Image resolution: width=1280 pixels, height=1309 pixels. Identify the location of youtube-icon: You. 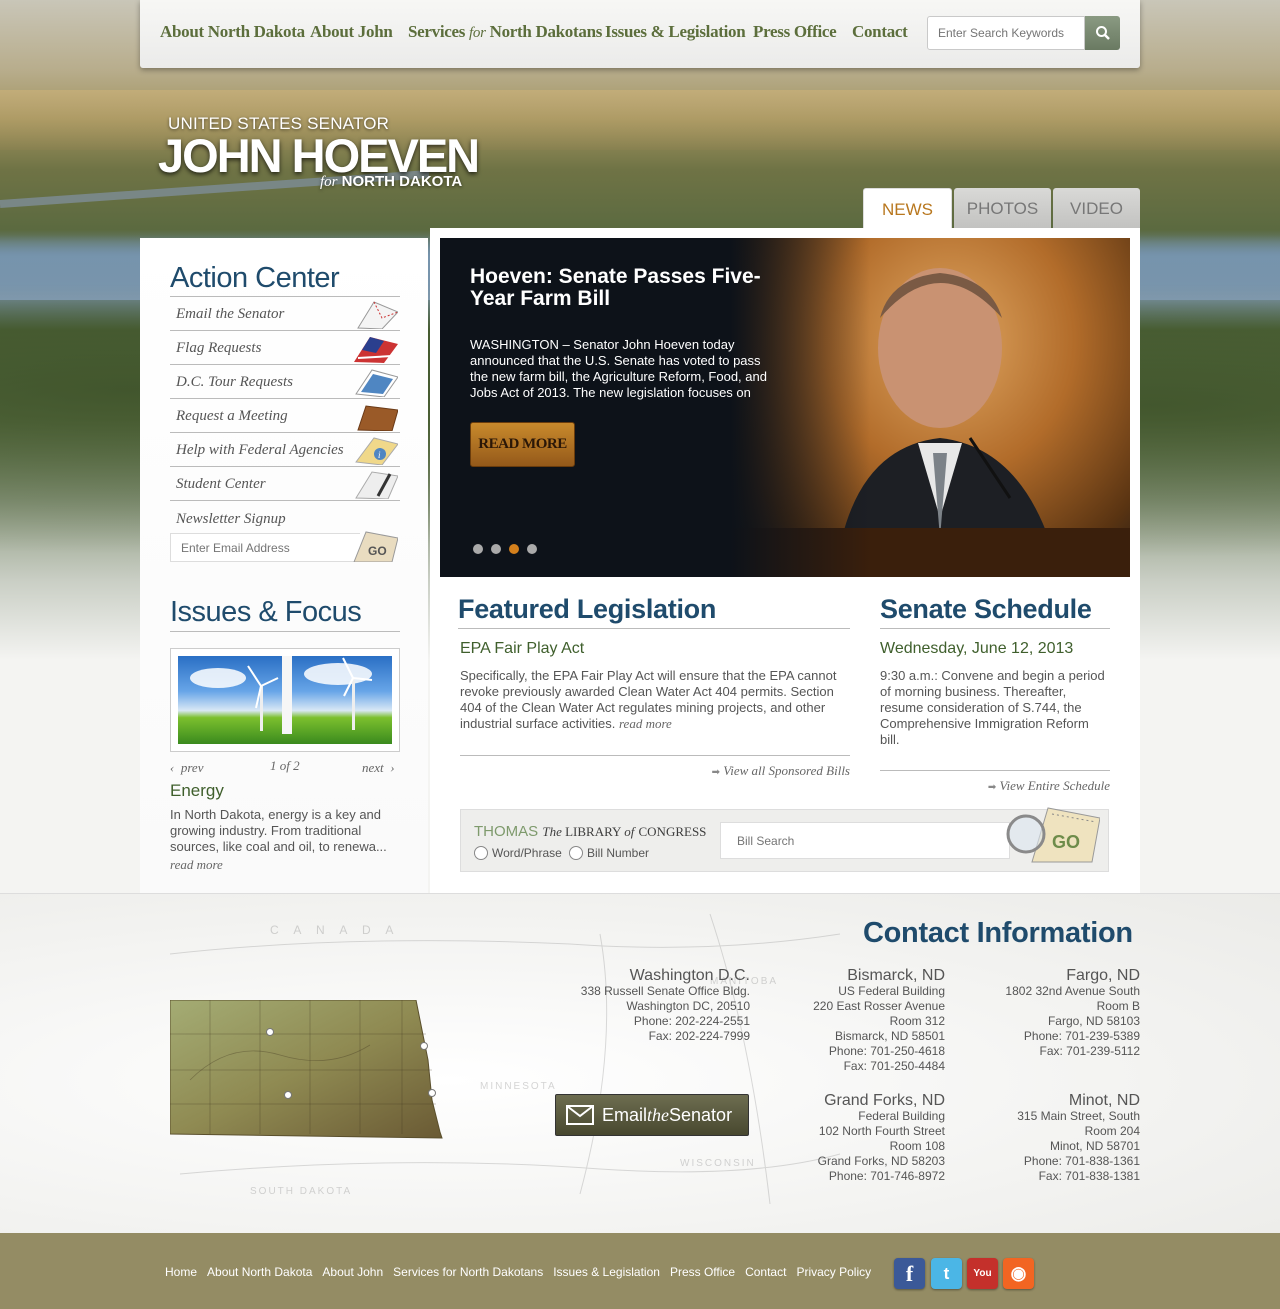
(982, 1273).